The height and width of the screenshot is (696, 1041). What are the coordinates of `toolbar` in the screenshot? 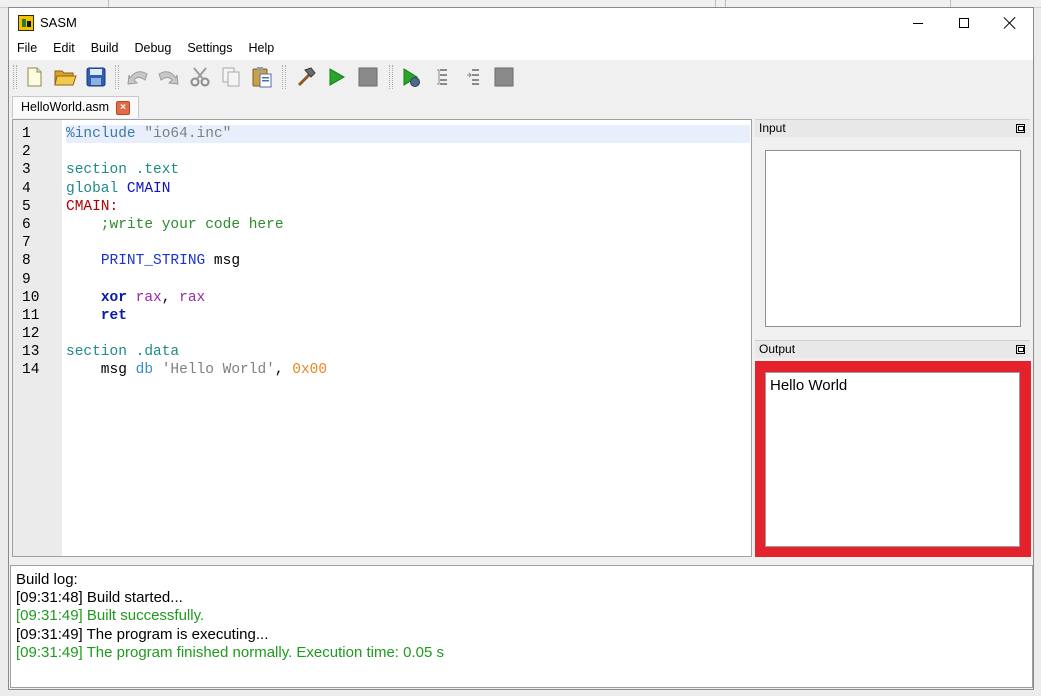 It's located at (521, 77).